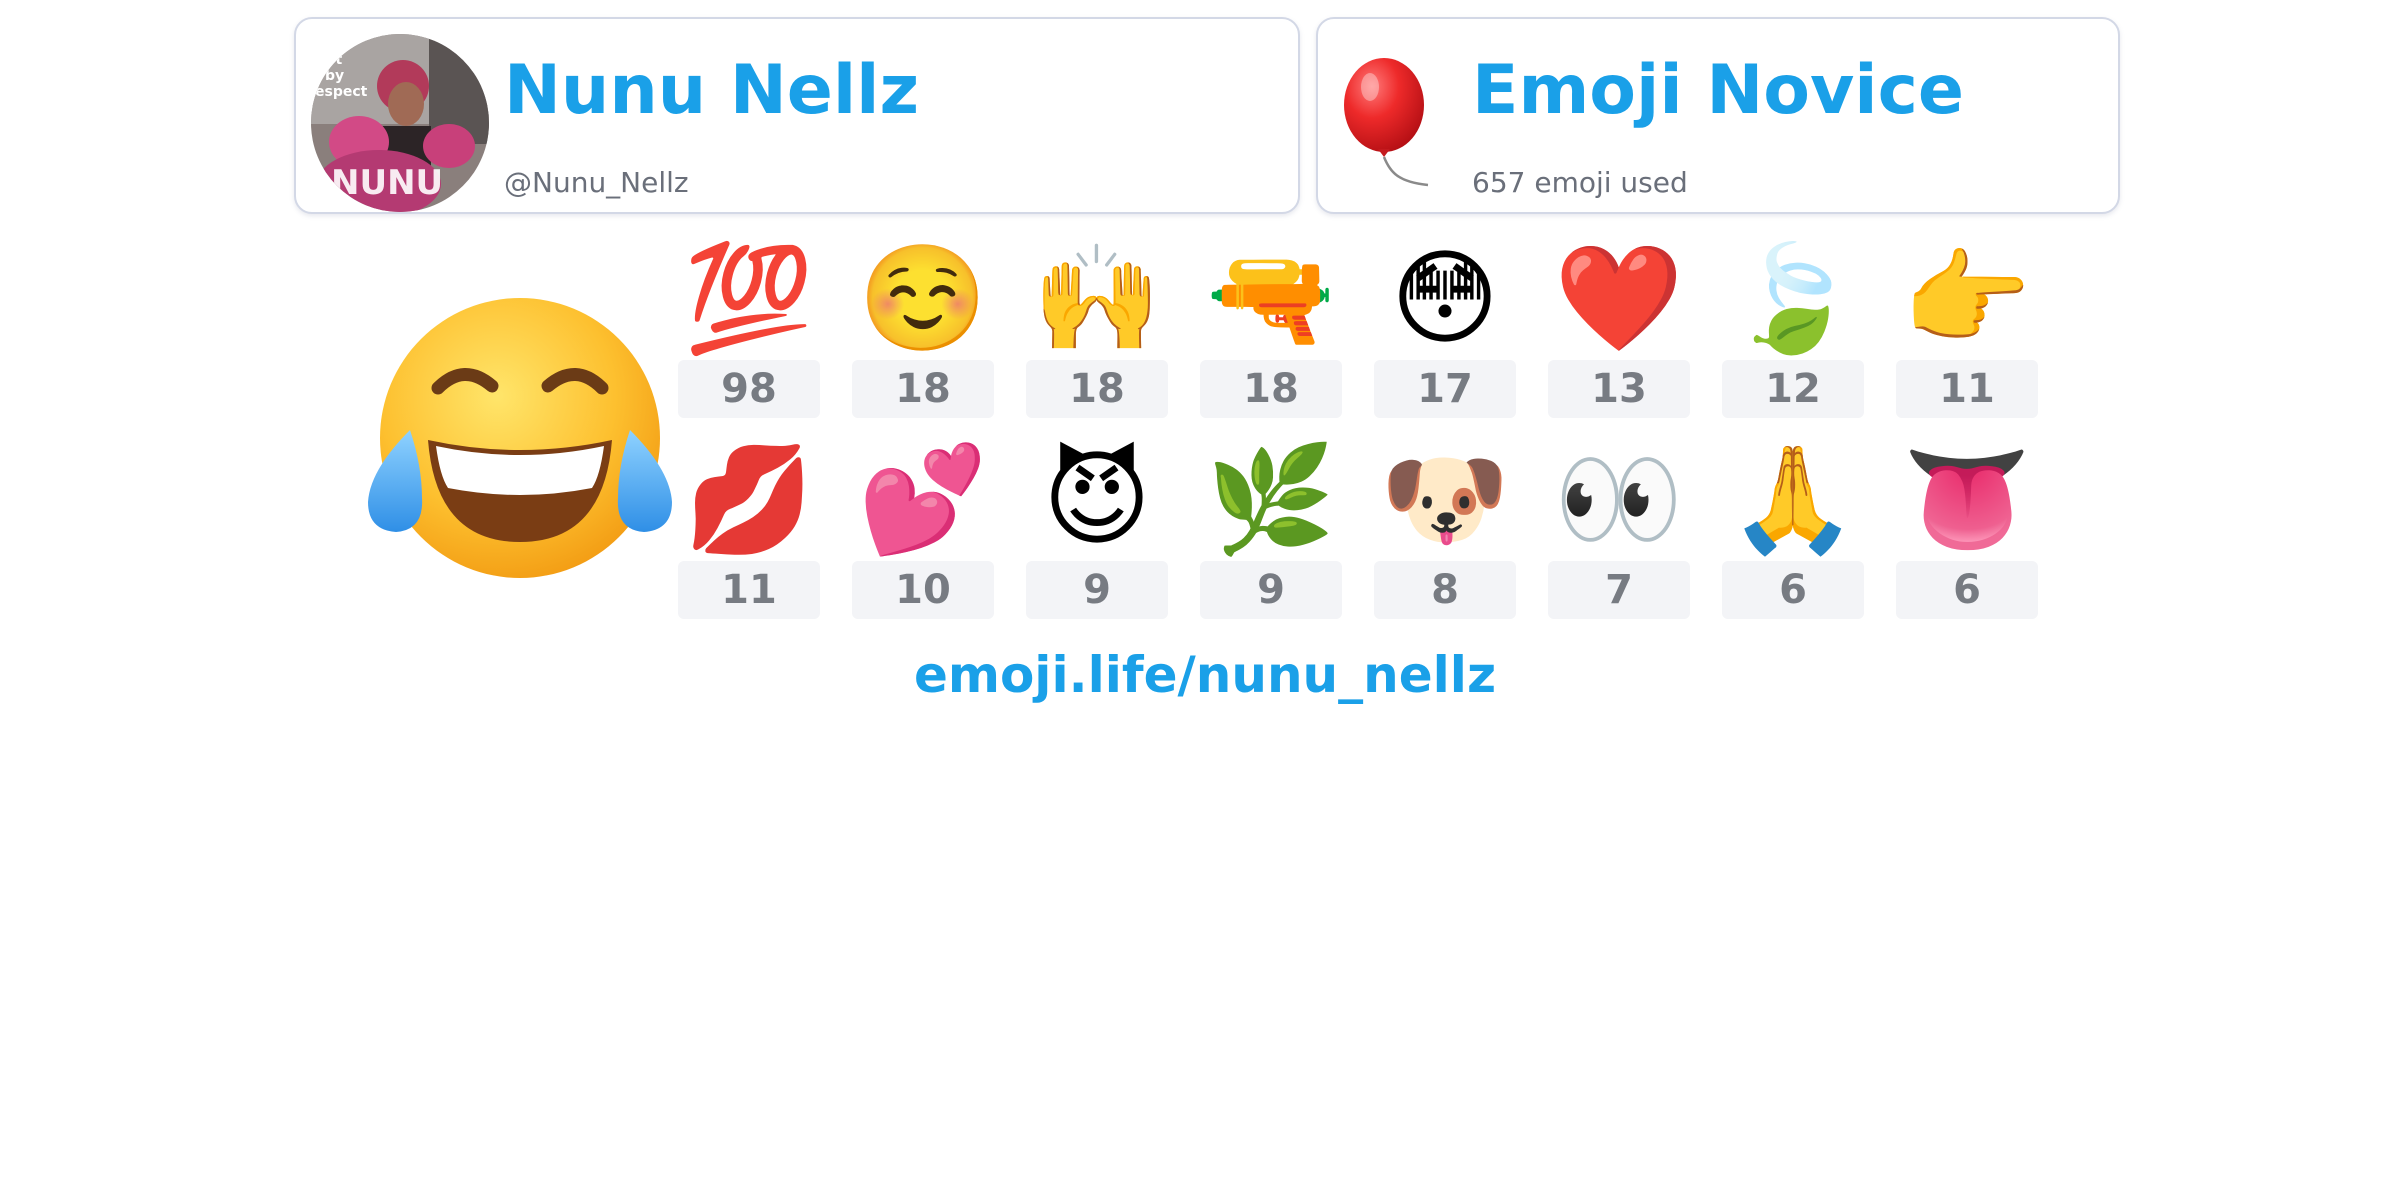  I want to click on profile-link: emoji.life/nunu_nellz, so click(1200, 675).